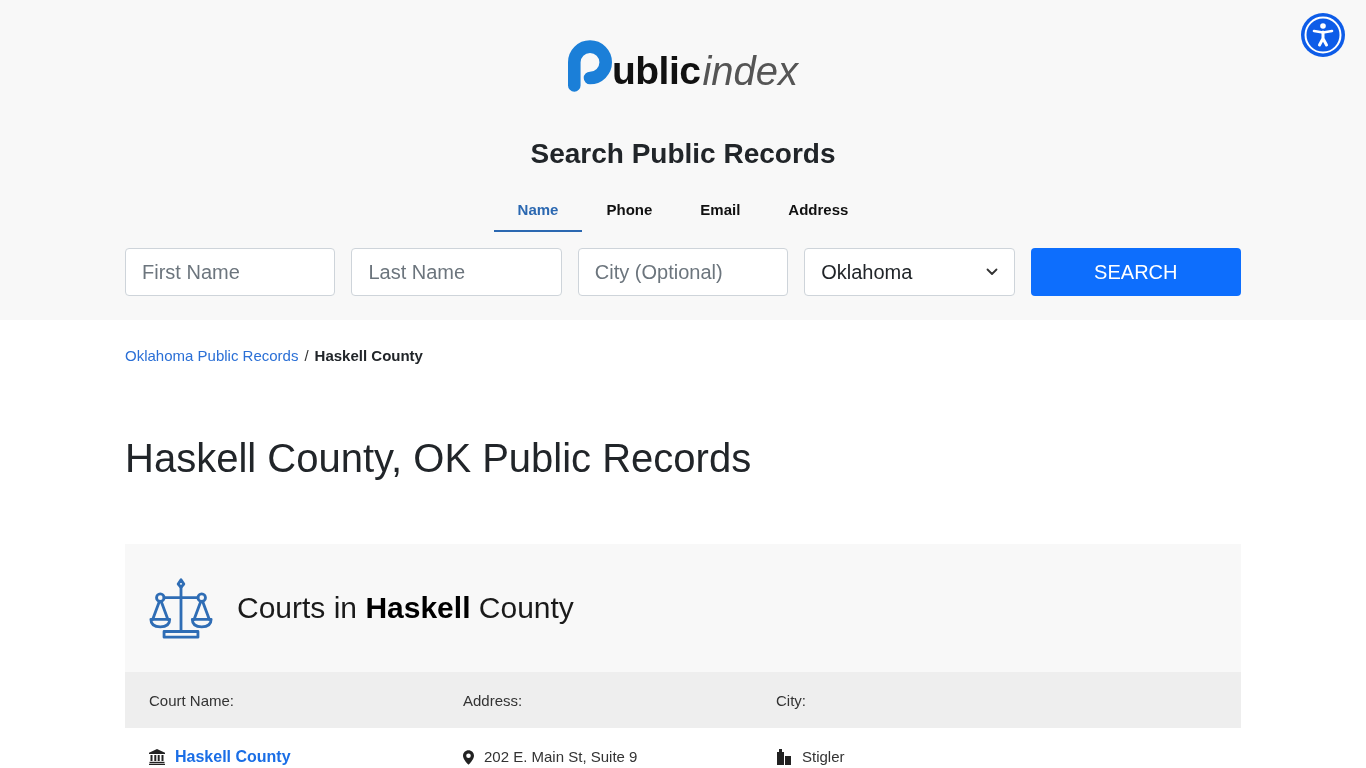  I want to click on logo-mark-icon, so click(589, 66).